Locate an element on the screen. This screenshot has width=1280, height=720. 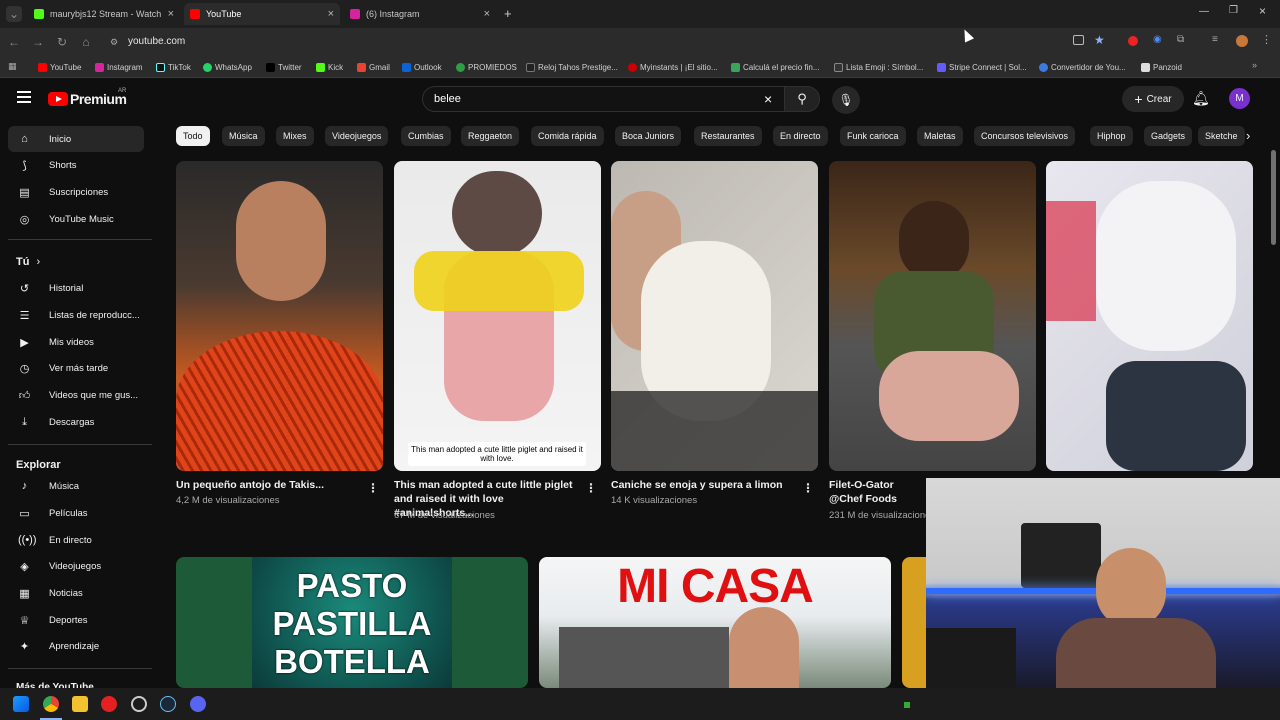
short-thumbnail-caniche is located at coordinates (714, 316).